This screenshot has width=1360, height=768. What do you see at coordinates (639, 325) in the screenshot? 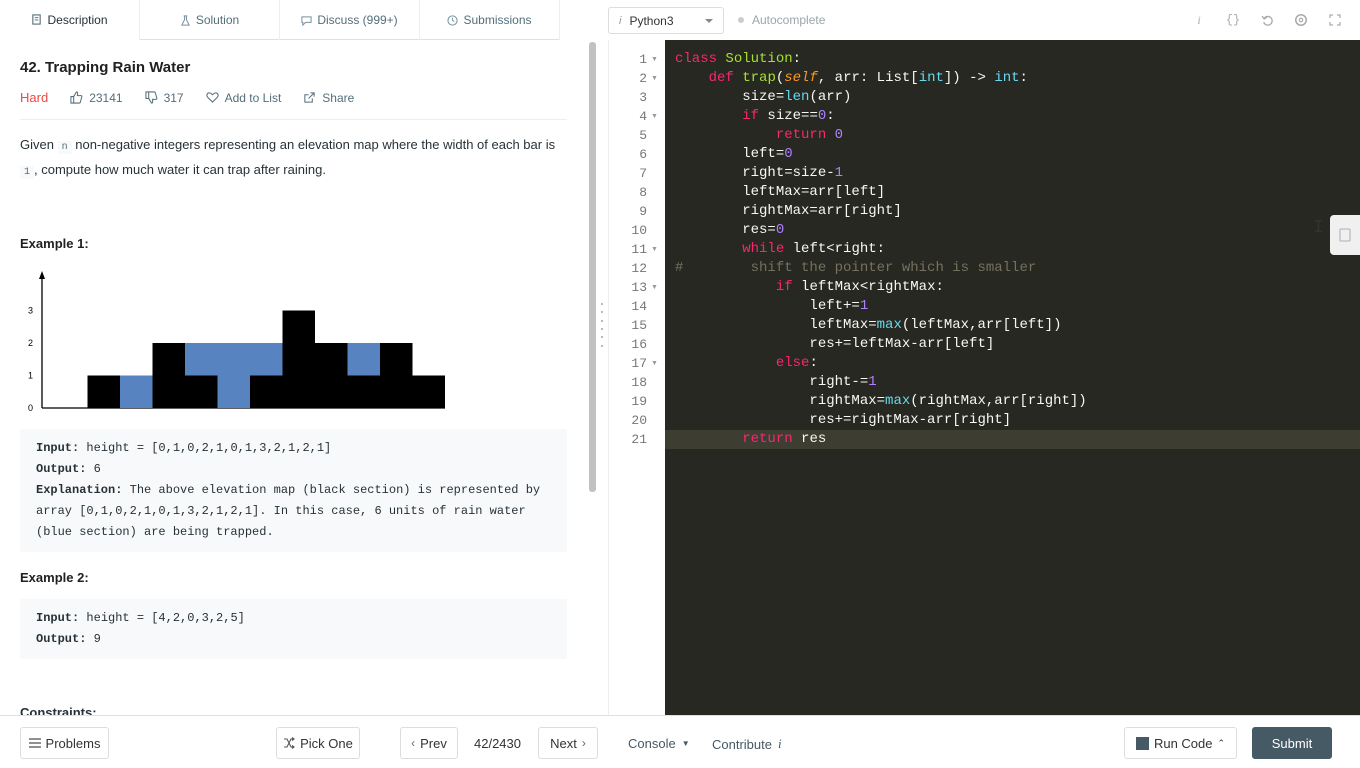
I see `line-number: 15` at bounding box center [639, 325].